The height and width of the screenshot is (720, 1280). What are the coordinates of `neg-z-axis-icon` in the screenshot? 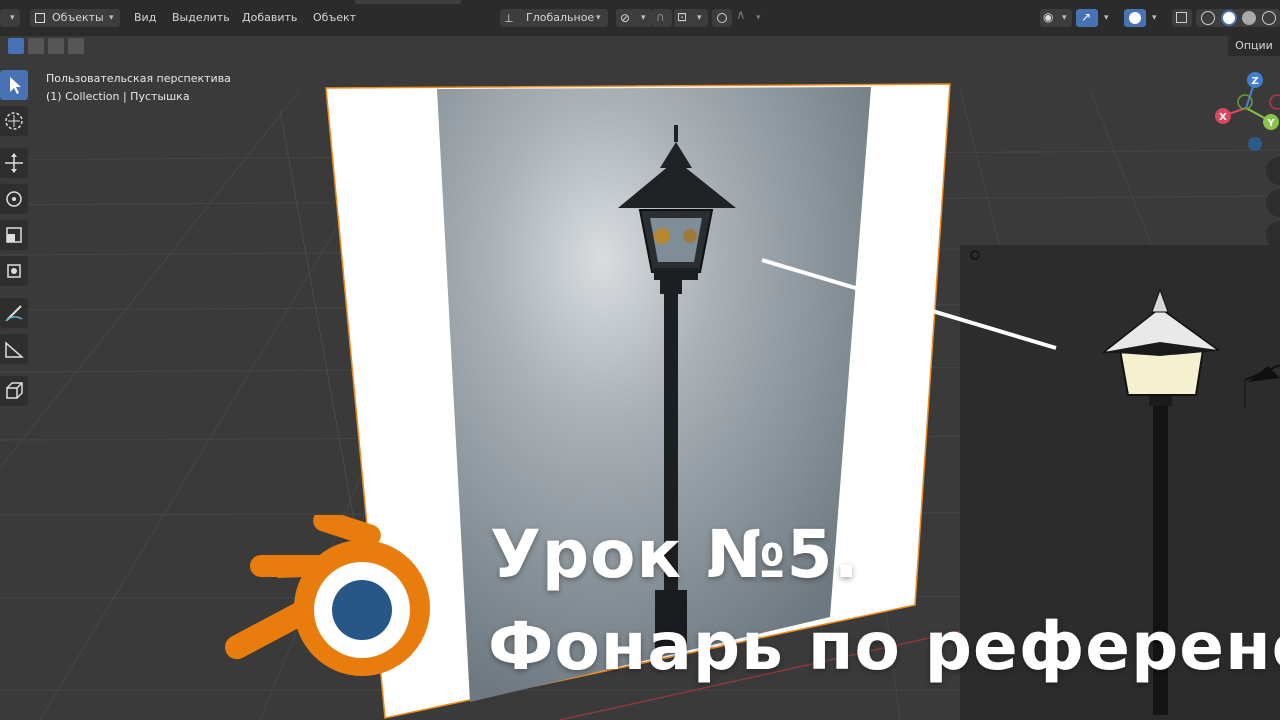 It's located at (1255, 144).